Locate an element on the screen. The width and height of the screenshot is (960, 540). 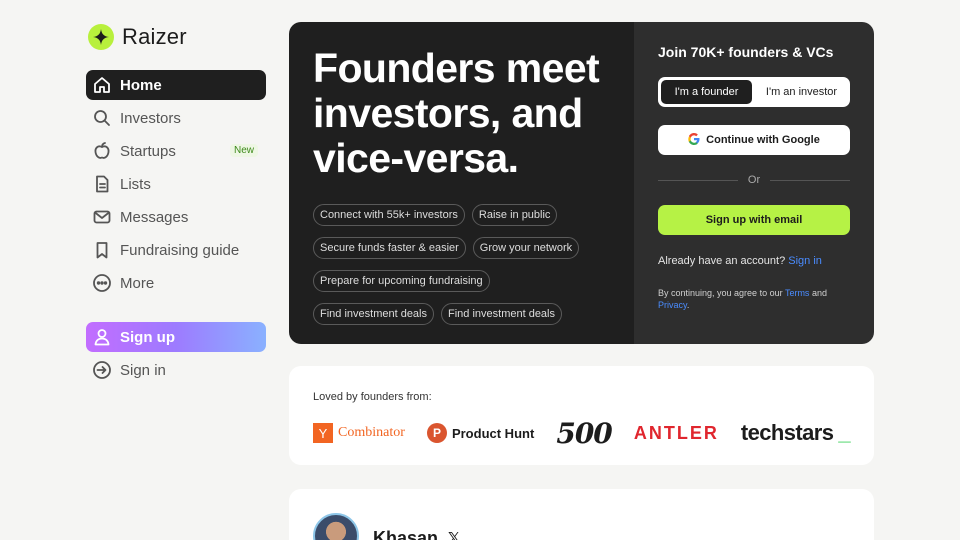
mail-icon is located at coordinates (102, 217).